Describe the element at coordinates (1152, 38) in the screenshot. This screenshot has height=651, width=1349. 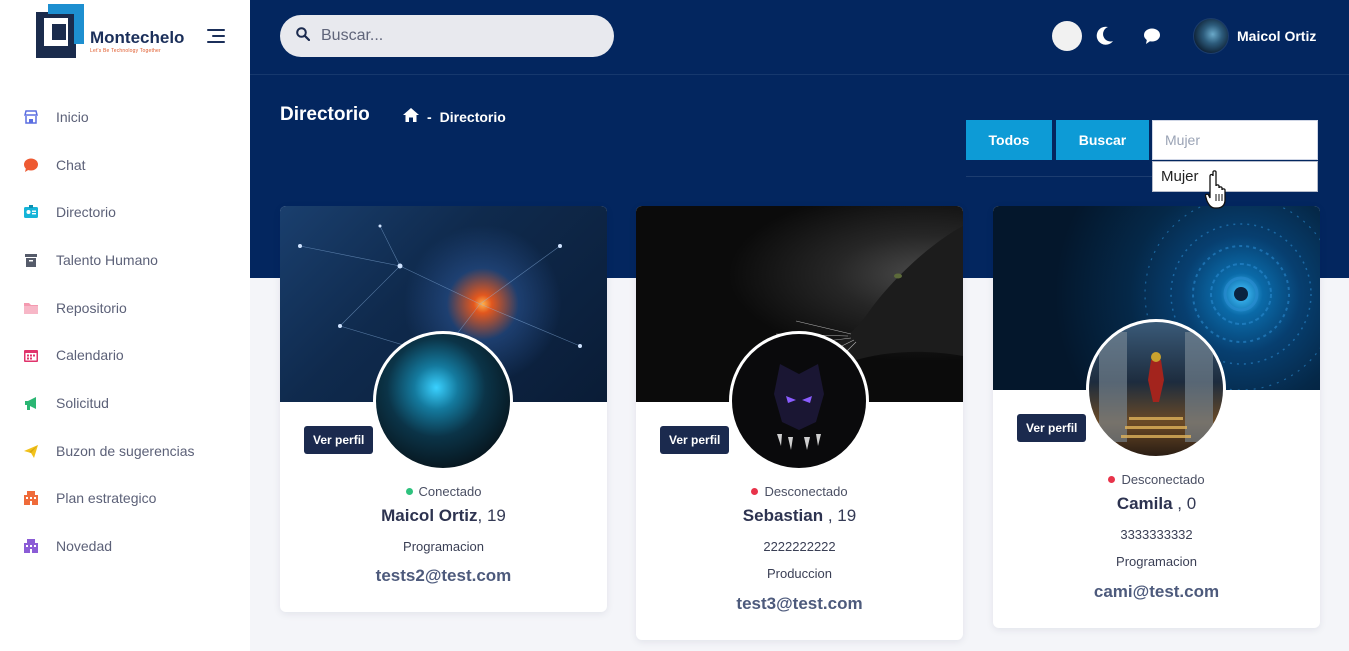
I see `chat-icon` at that location.